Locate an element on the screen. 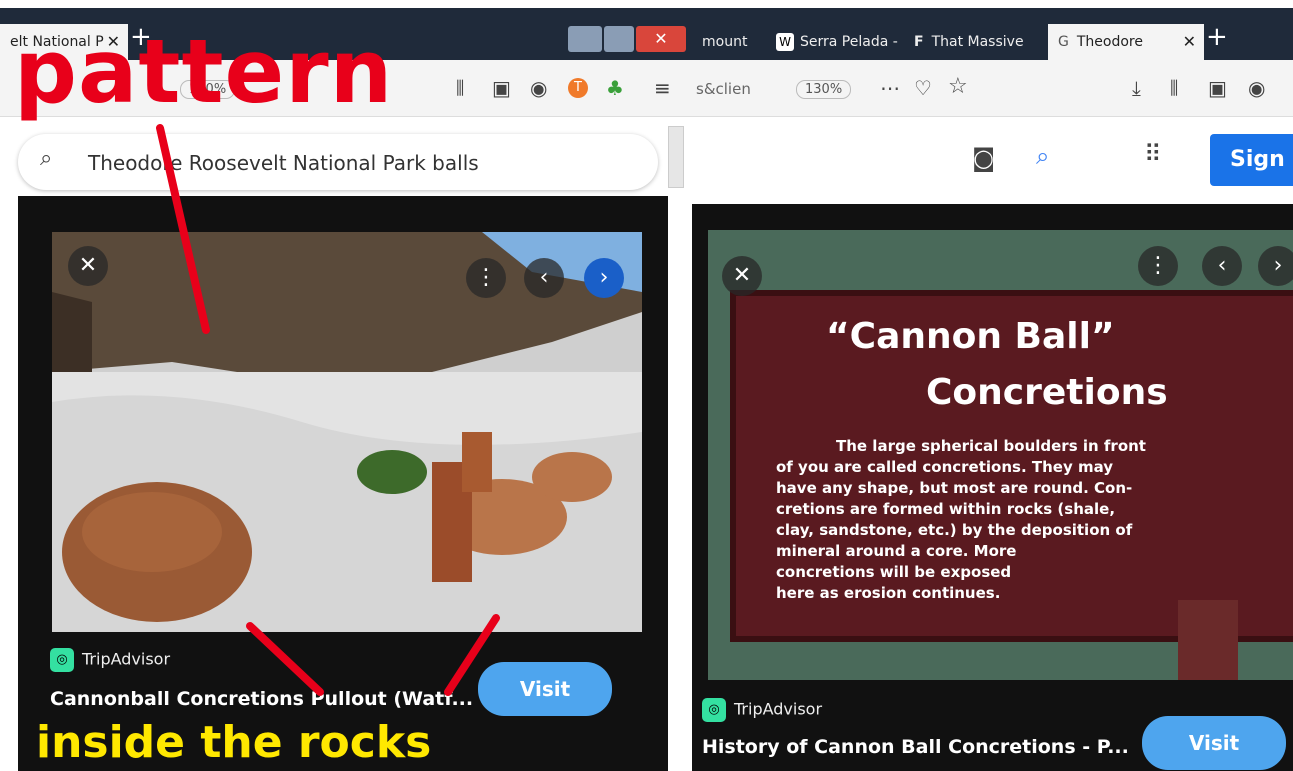  sign-title-2: Concretions is located at coordinates (1047, 392).